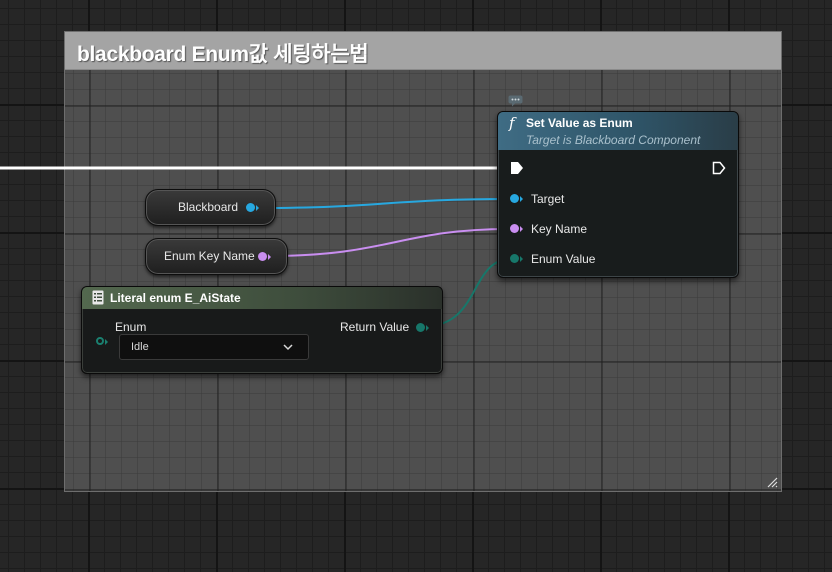 This screenshot has height=572, width=832. Describe the element at coordinates (512, 123) in the screenshot. I see `function-icon: f` at that location.